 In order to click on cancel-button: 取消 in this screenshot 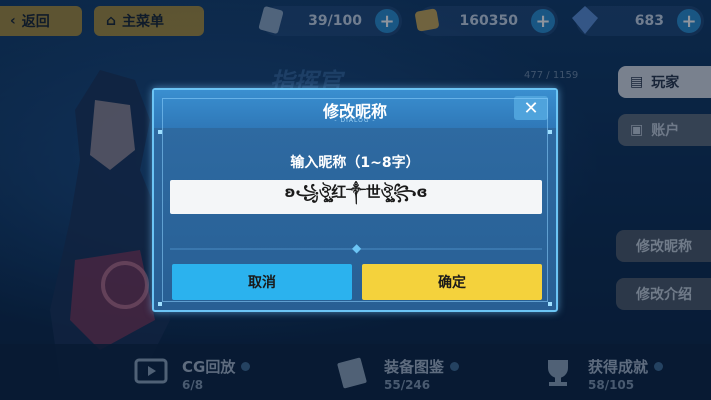, I will do `click(262, 282)`.